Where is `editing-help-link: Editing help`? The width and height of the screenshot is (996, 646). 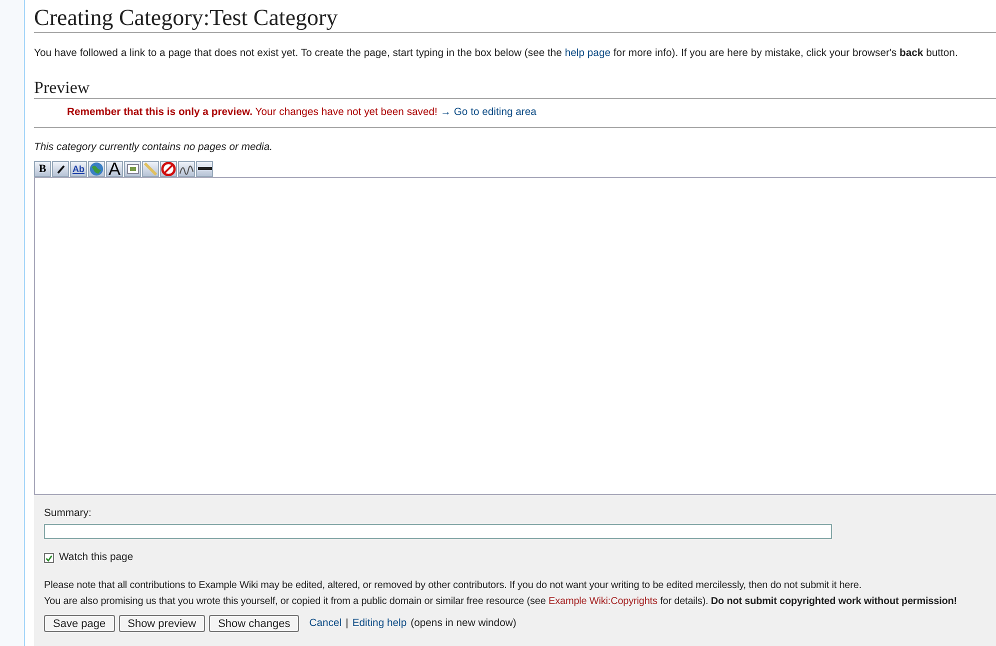
editing-help-link: Editing help is located at coordinates (379, 623).